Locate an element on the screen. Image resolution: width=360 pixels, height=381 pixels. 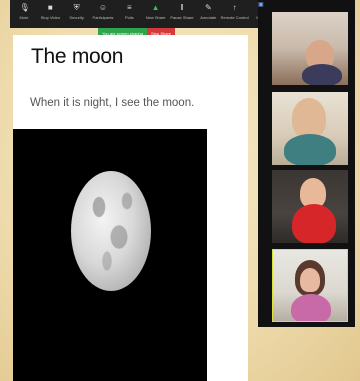
mute-button: 🎙 Mute is located at coordinates (24, 10).